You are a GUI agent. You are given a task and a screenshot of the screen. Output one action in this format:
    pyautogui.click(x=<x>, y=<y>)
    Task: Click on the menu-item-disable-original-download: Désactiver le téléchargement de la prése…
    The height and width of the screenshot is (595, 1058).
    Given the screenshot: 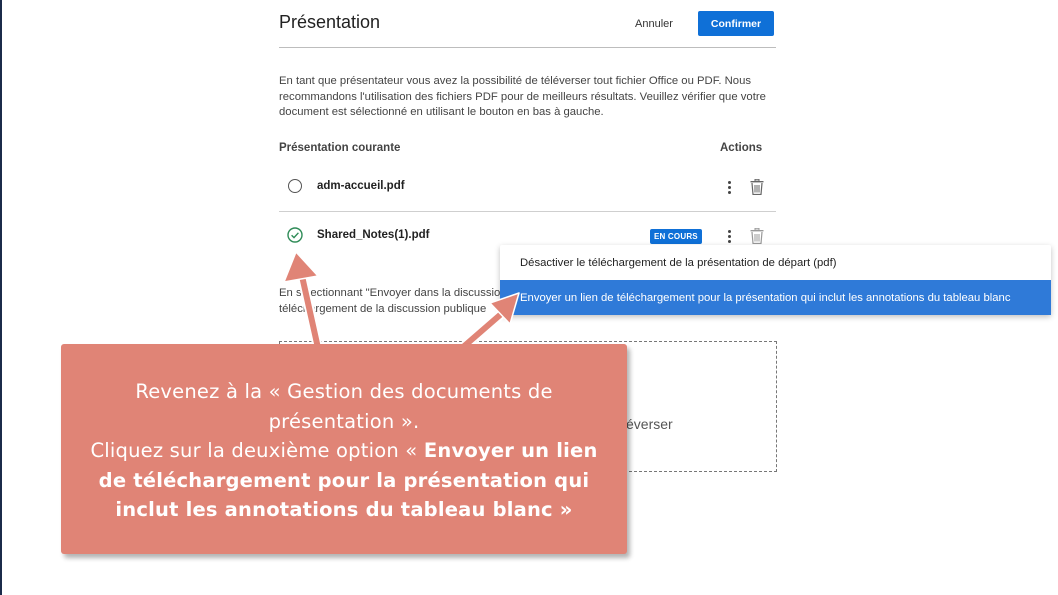 What is the action you would take?
    pyautogui.click(x=775, y=262)
    